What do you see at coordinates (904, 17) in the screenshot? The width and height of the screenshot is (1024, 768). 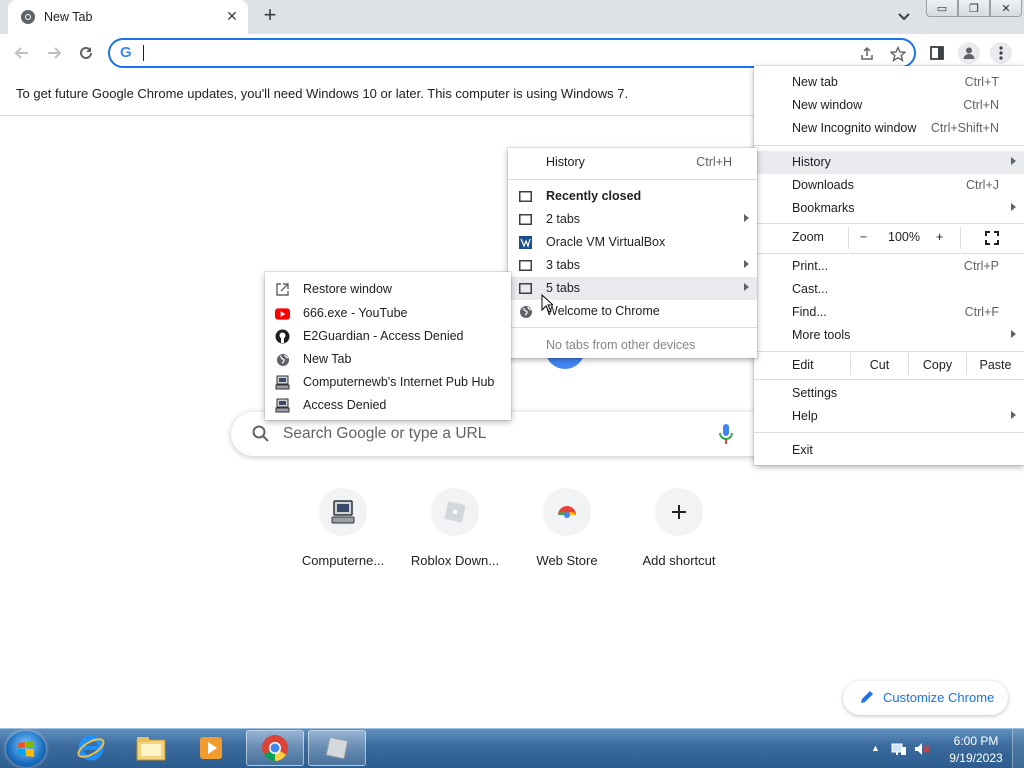 I see `tab-search-chevron-icon` at bounding box center [904, 17].